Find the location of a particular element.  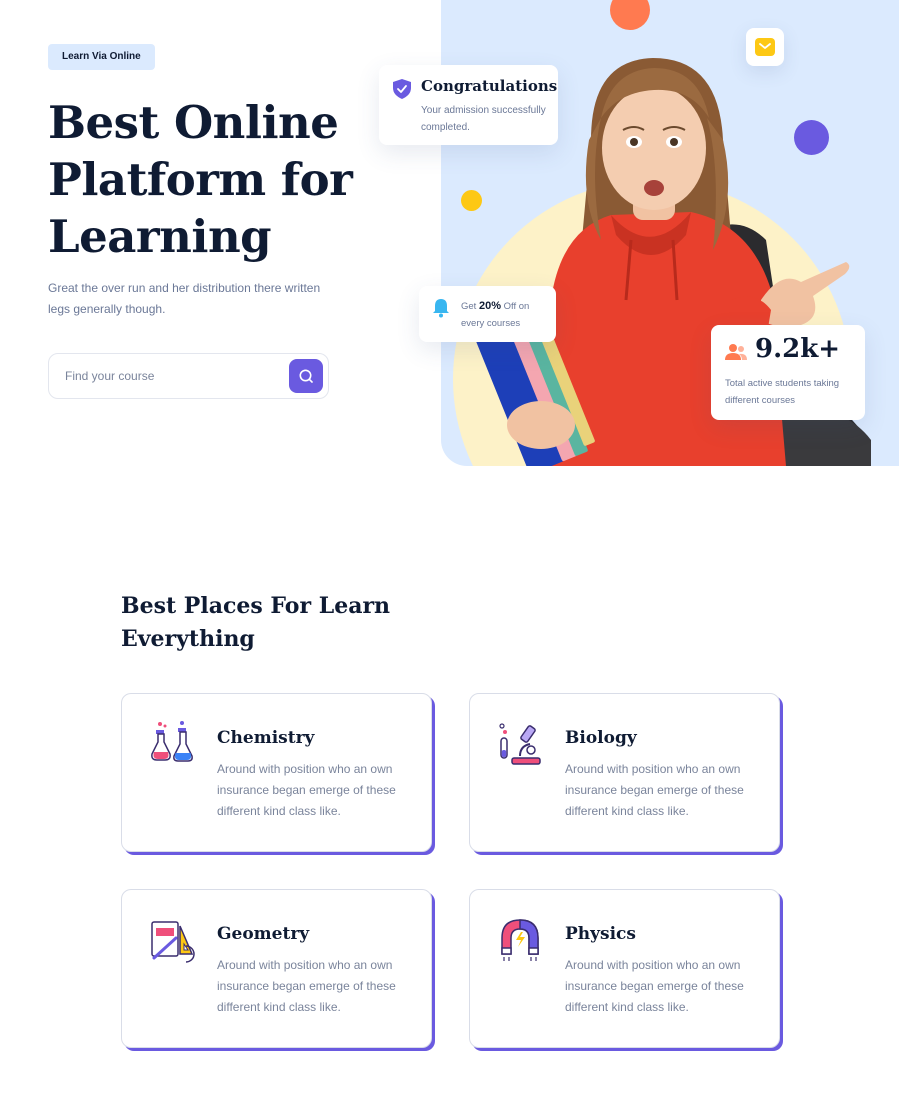

congratulations-text: Your admission successfully completed. is located at coordinates (483, 119).